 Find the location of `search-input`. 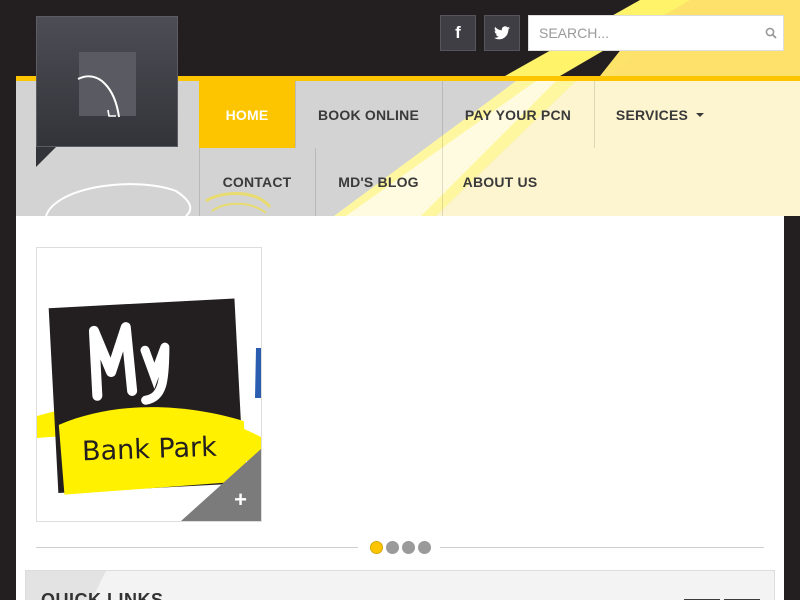

search-input is located at coordinates (656, 33).